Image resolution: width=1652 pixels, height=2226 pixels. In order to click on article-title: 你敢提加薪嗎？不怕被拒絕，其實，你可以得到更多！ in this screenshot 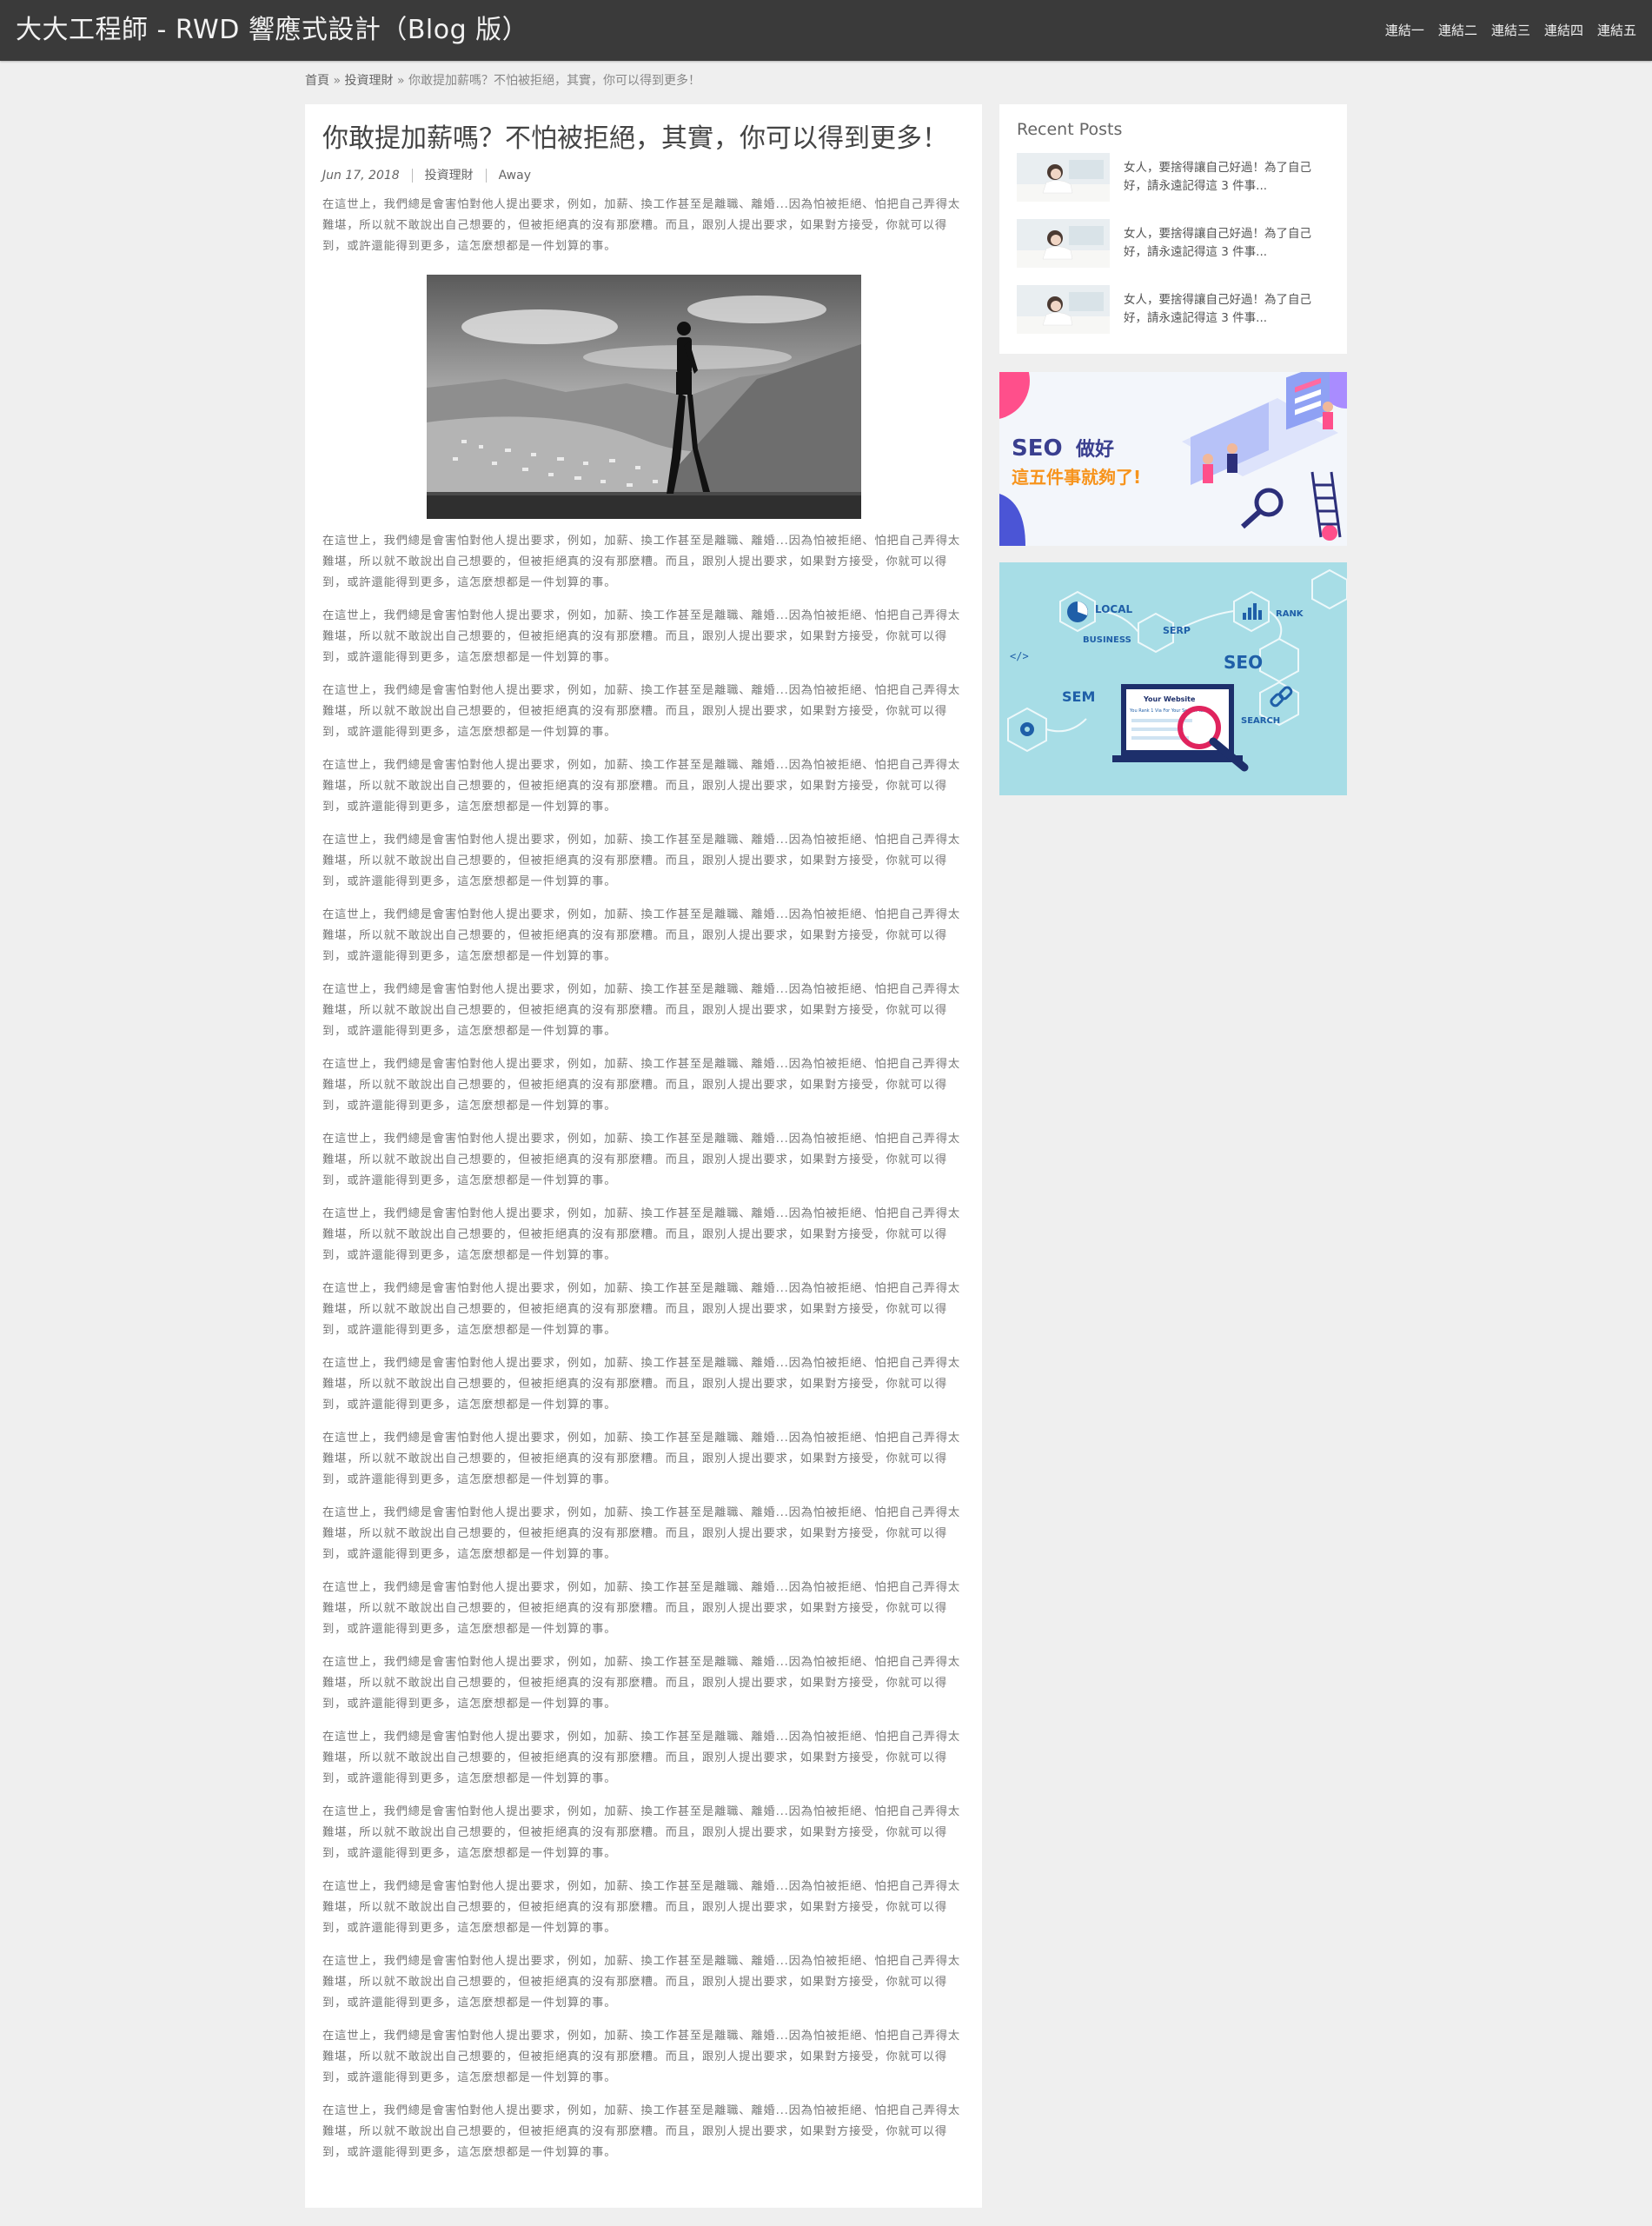, I will do `click(635, 138)`.